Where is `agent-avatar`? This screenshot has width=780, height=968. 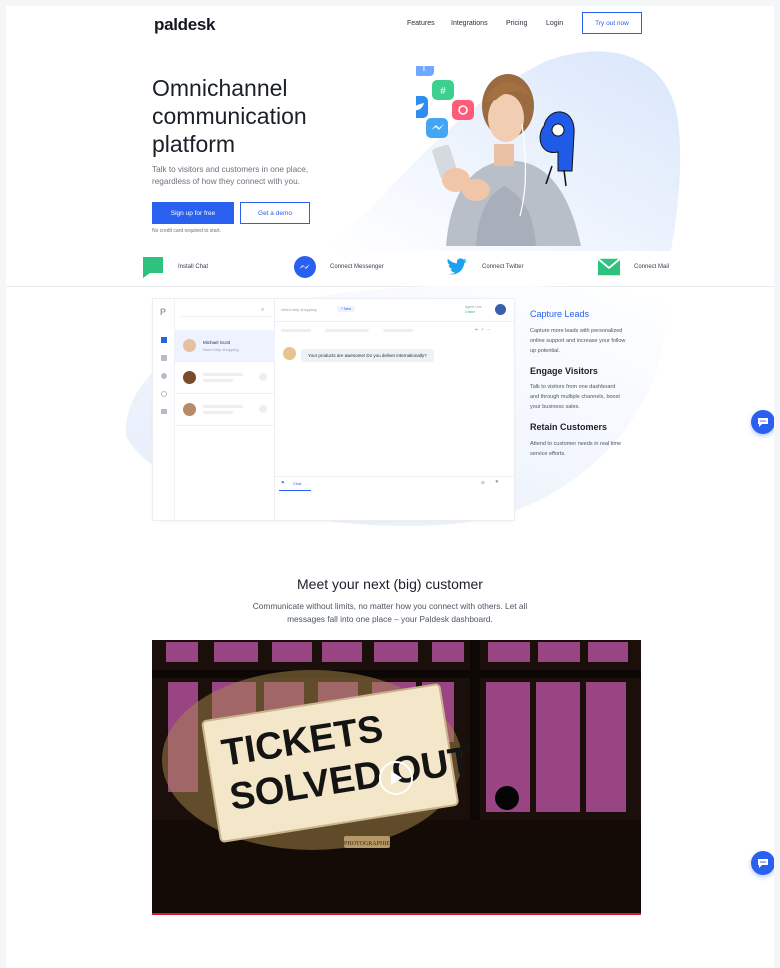 agent-avatar is located at coordinates (500, 309).